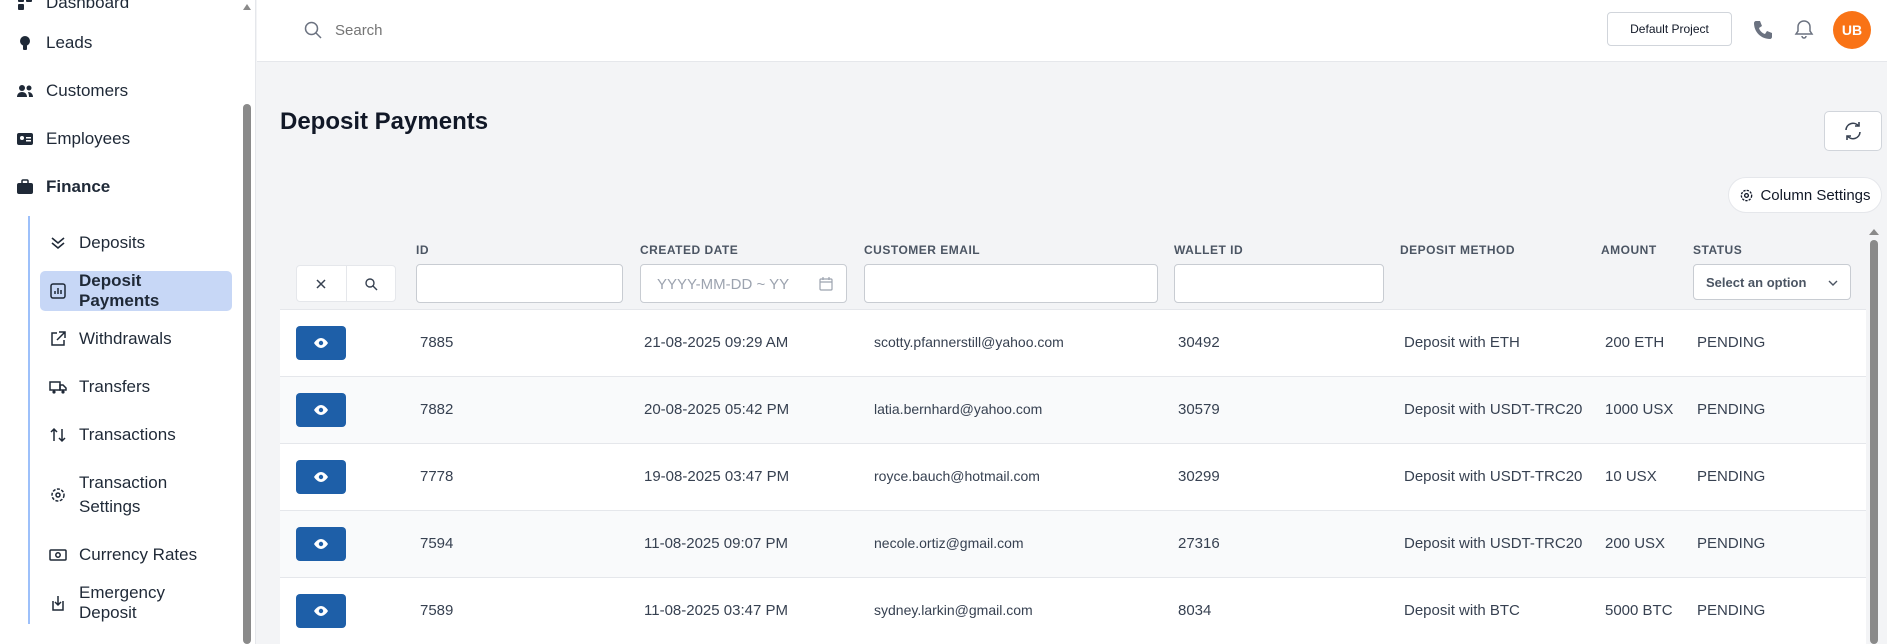 The width and height of the screenshot is (1887, 644). I want to click on sidebar-item-finance: Finance, so click(63, 187).